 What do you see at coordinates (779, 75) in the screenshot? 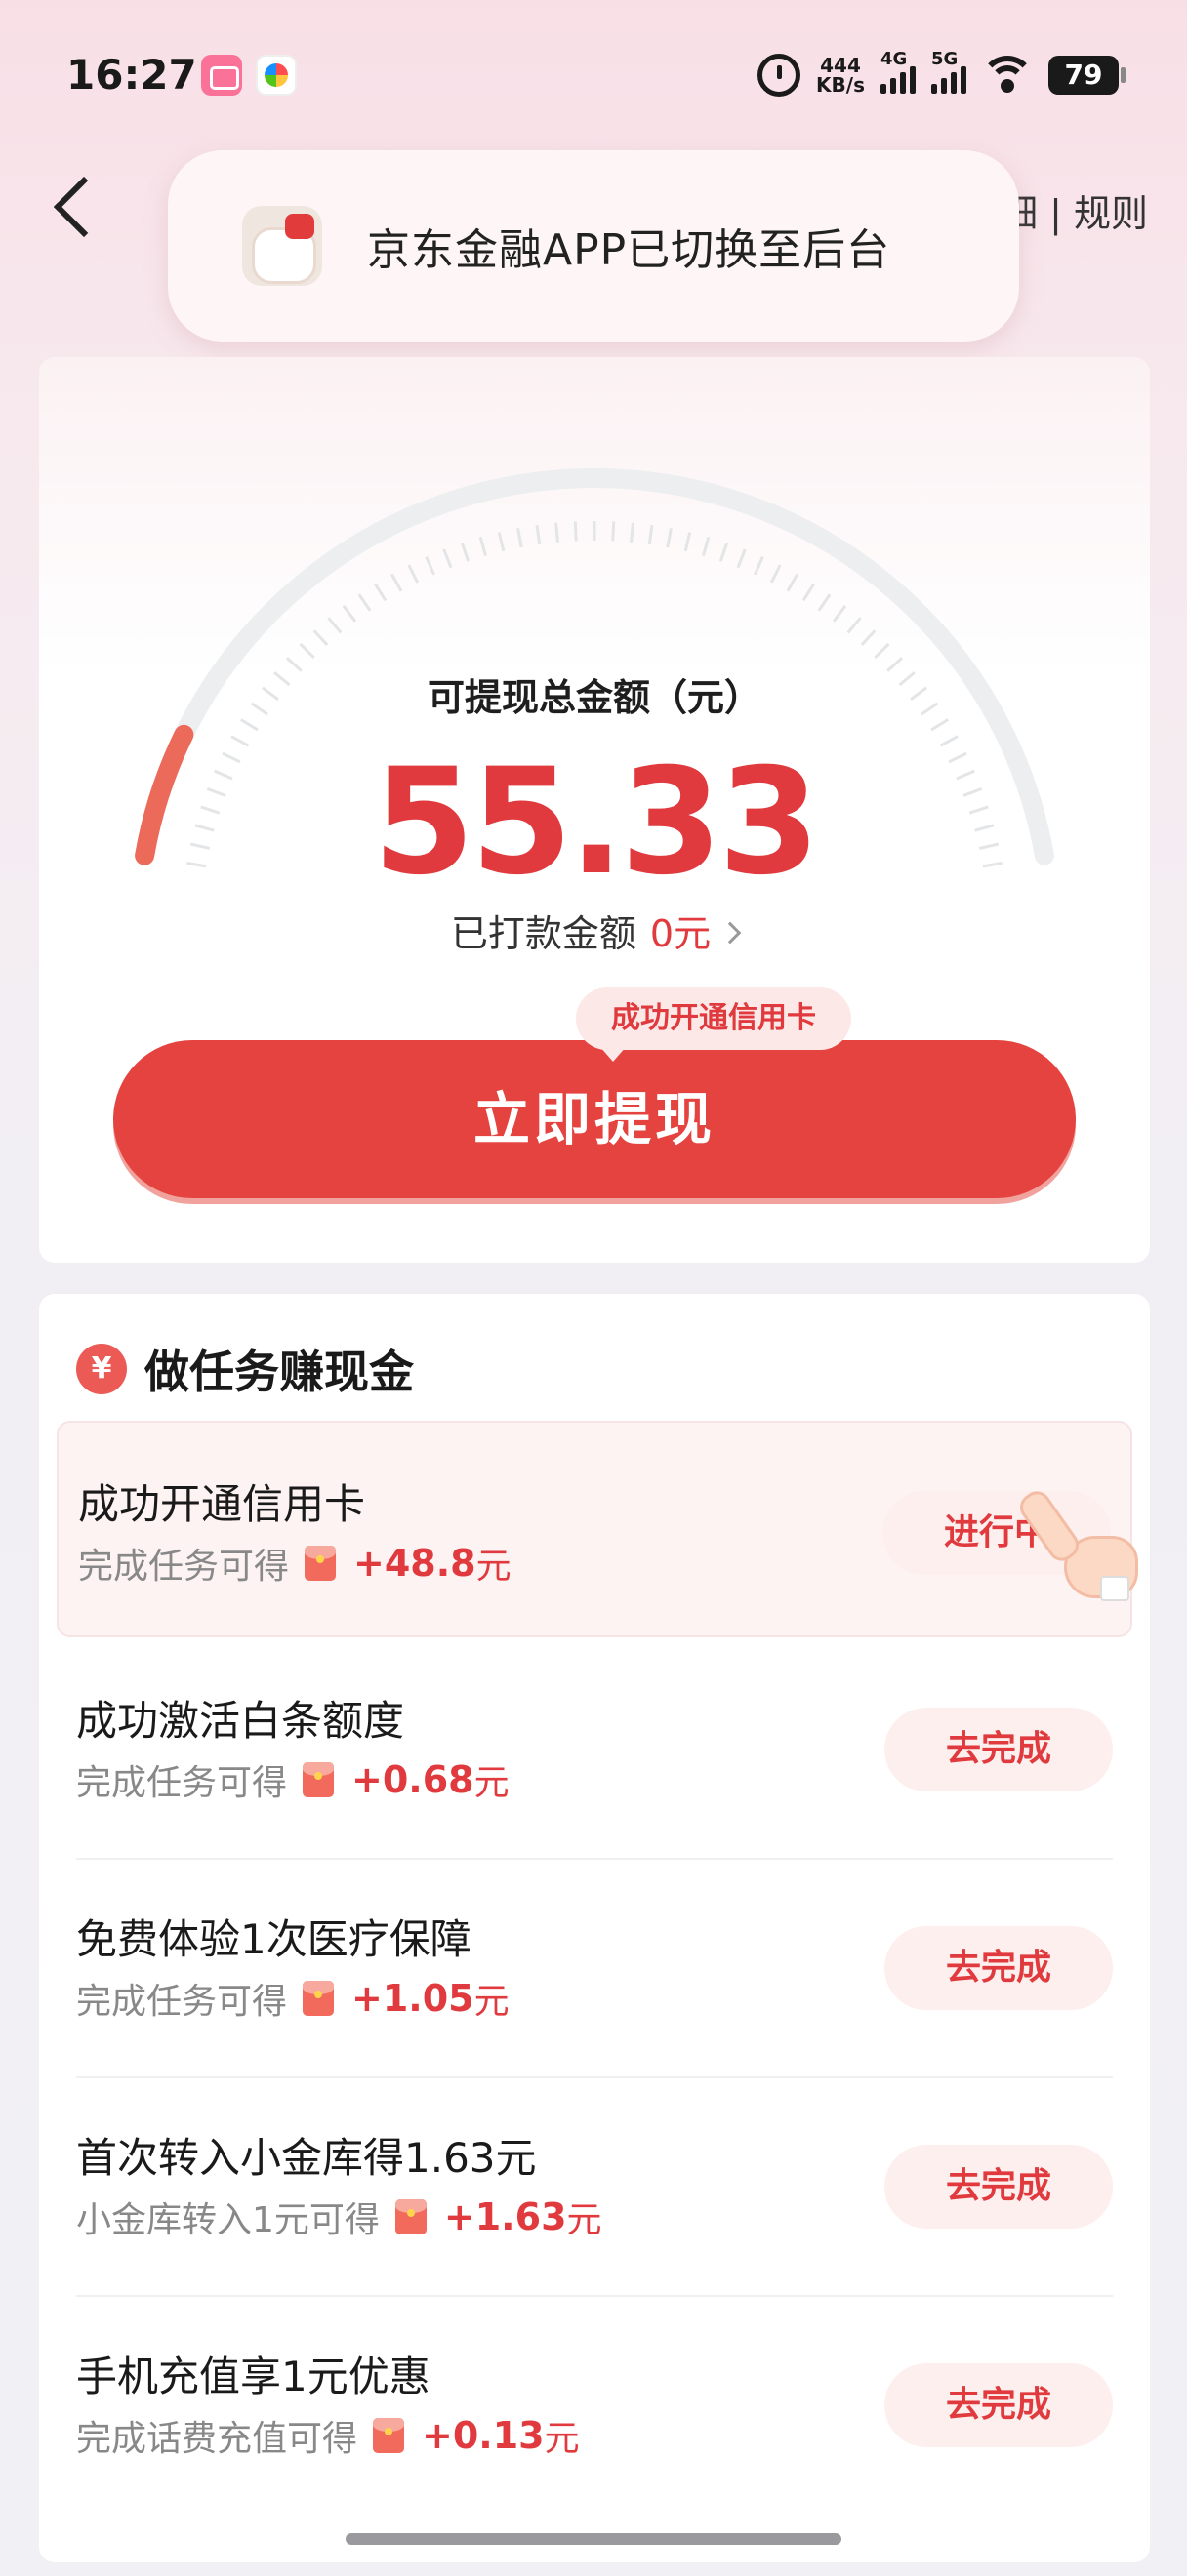
I see `alarm-icon` at bounding box center [779, 75].